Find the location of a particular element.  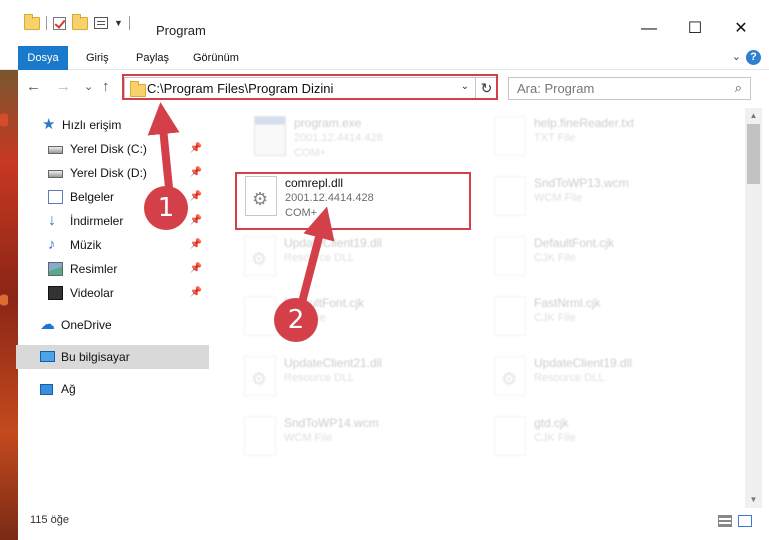

address-highlight-box is located at coordinates (310, 87).